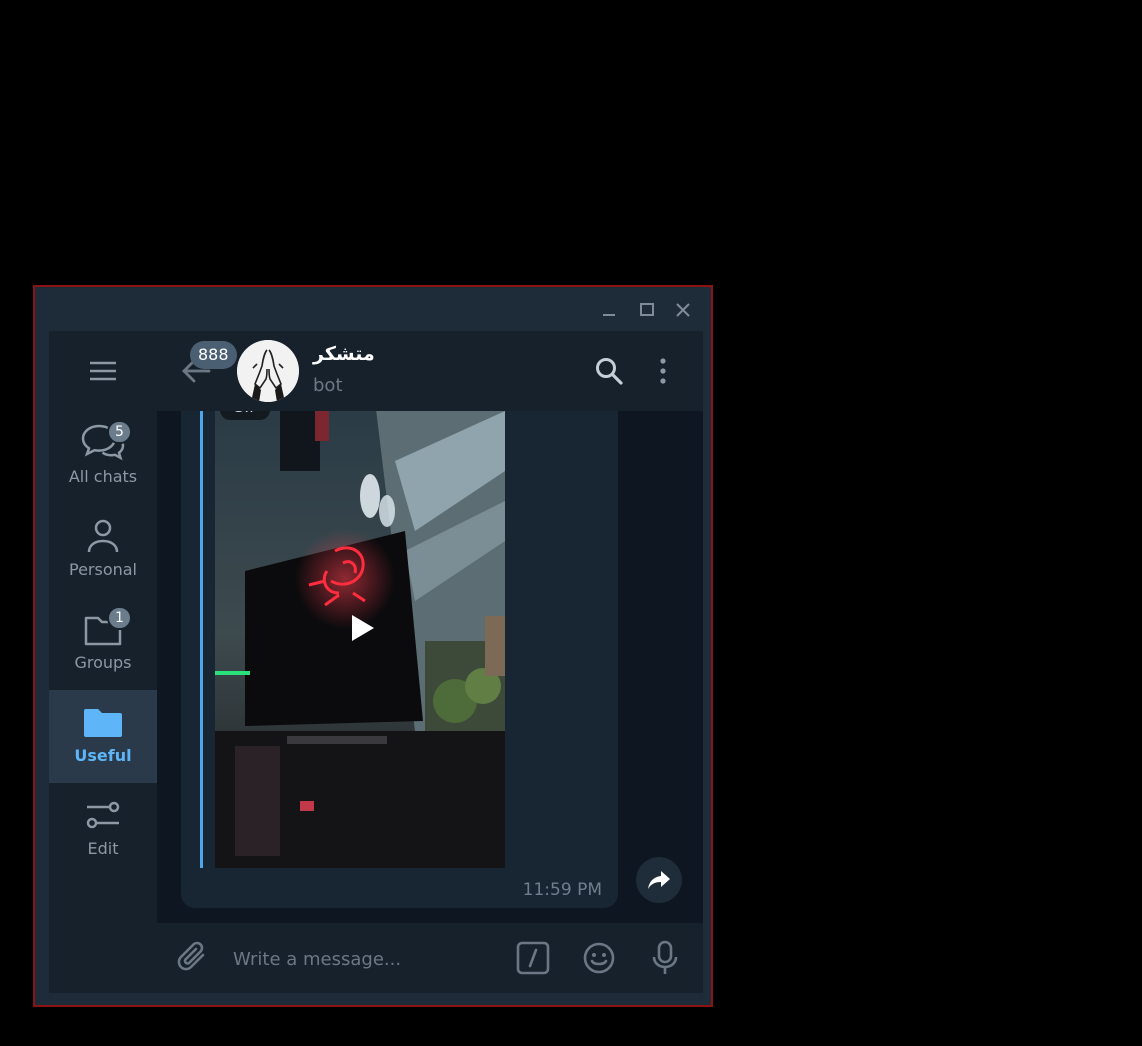 The height and width of the screenshot is (1046, 1142). I want to click on folder-all-chats: 5 All chats, so click(103, 457).